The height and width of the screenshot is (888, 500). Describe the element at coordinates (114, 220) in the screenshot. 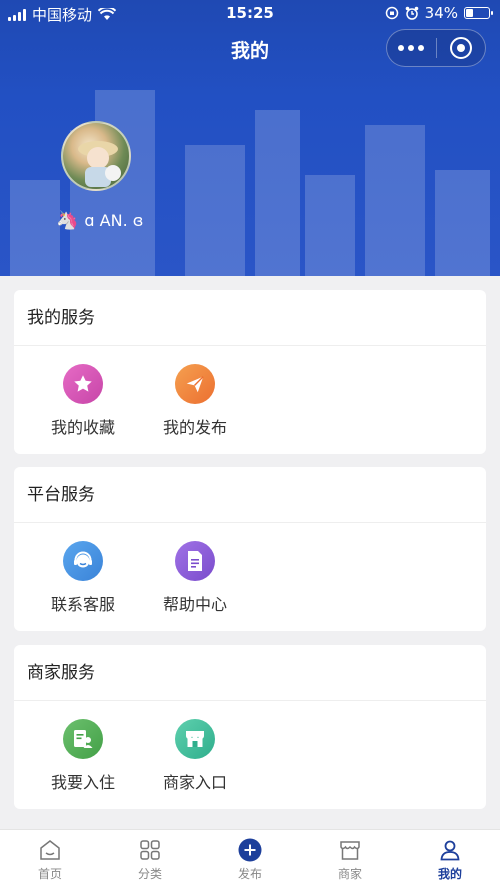

I see `username: ɑ AN. ɞ` at that location.